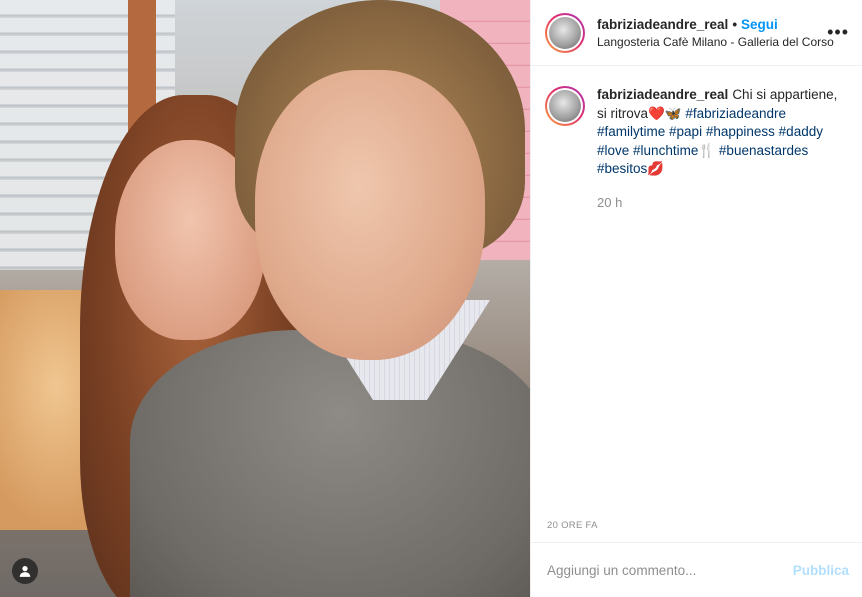 The height and width of the screenshot is (597, 862). What do you see at coordinates (707, 150) in the screenshot?
I see `cutlery-emoji: 🍴` at bounding box center [707, 150].